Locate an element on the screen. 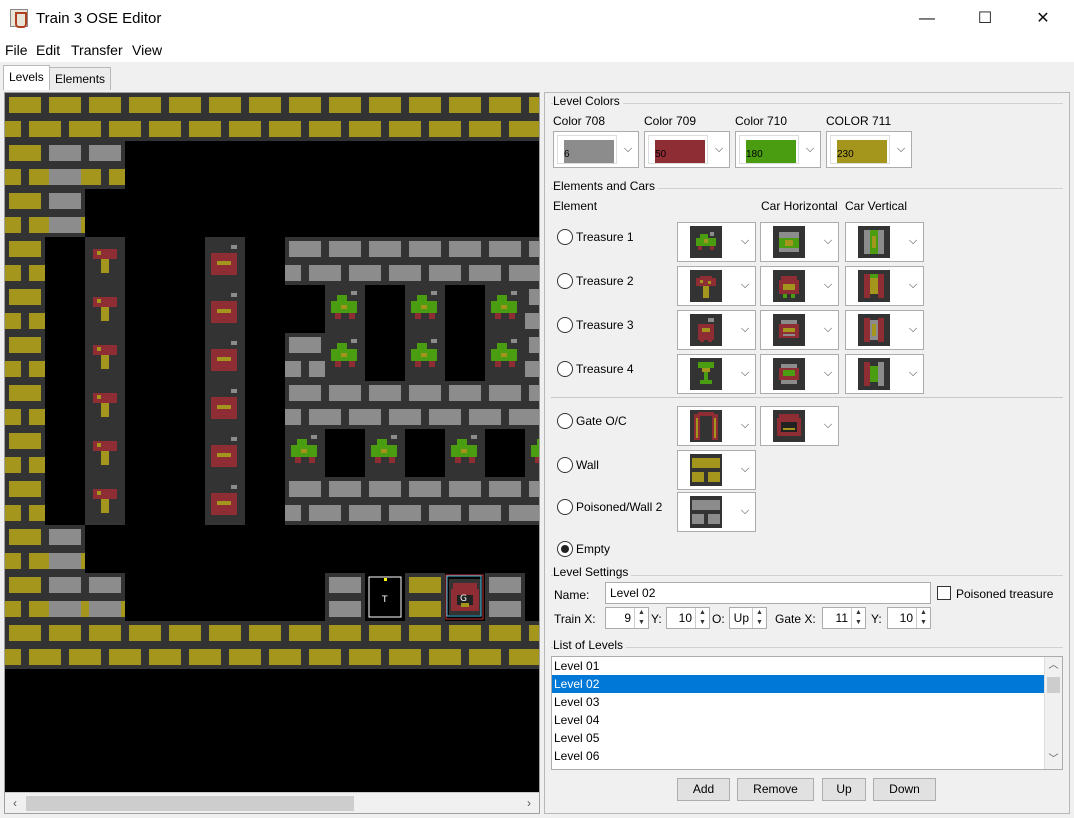 Image resolution: width=1074 pixels, height=818 pixels. tab-elements: Elements is located at coordinates (80, 78).